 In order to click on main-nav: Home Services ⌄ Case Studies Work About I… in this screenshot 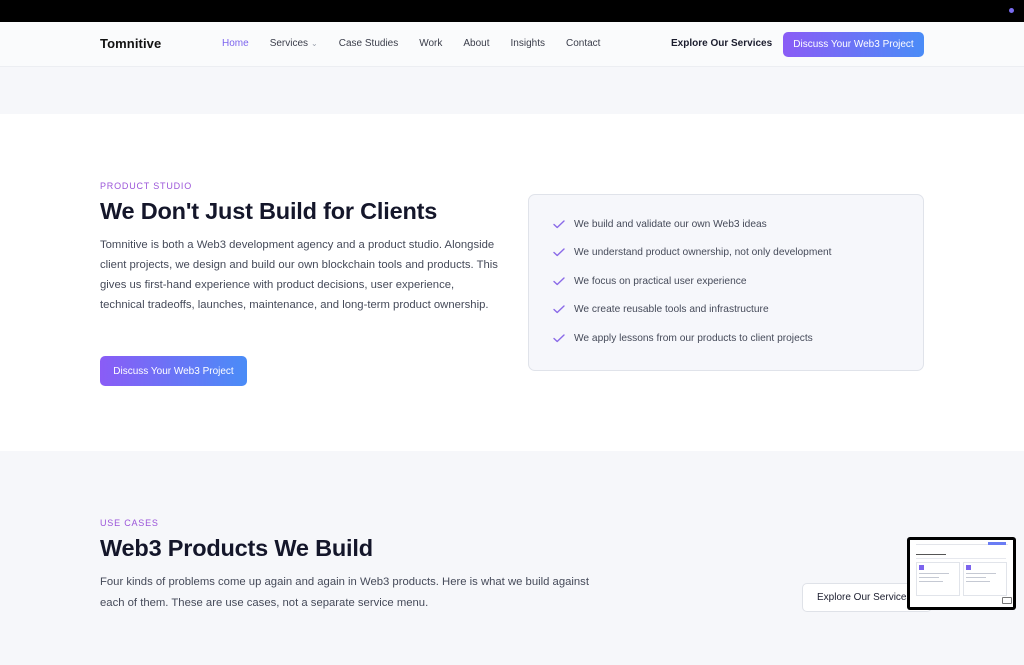, I will do `click(421, 43)`.